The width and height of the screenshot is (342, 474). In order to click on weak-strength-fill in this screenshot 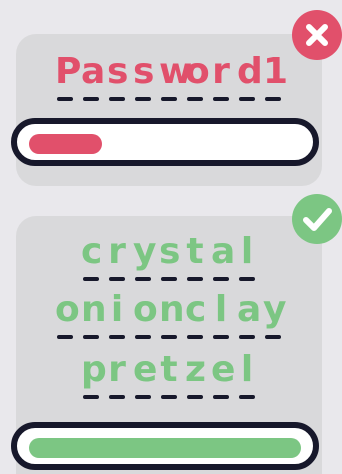, I will do `click(65, 144)`.